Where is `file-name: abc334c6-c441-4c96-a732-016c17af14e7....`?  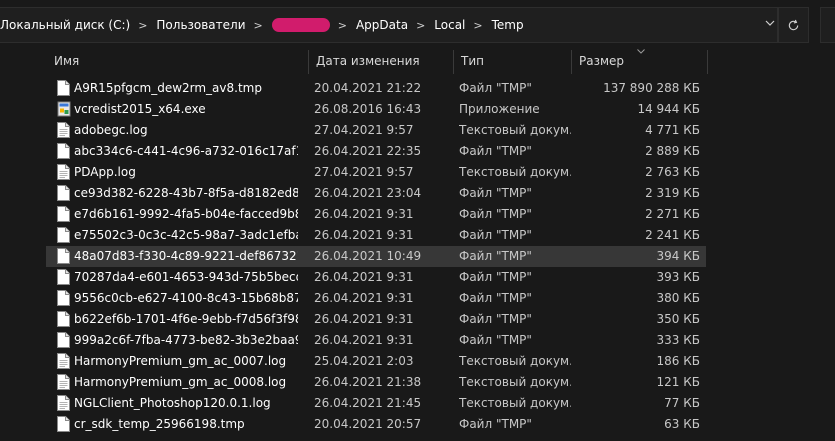
file-name: abc334c6-c441-4c96-a732-016c17af14e7.... is located at coordinates (186, 151).